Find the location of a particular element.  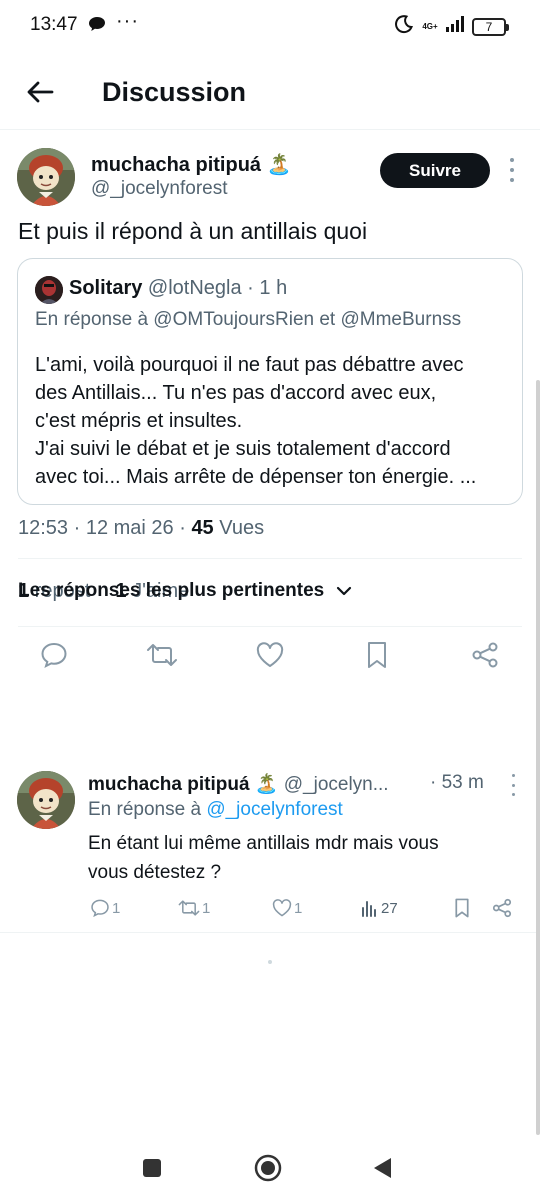

reply-retweets-count: 1 is located at coordinates (206, 908).